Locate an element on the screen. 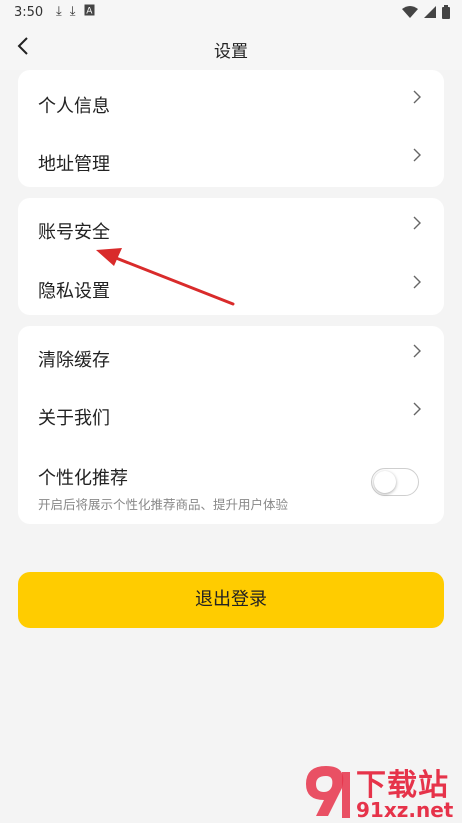 This screenshot has height=823, width=462. logout-button: 退出登录 is located at coordinates (231, 600).